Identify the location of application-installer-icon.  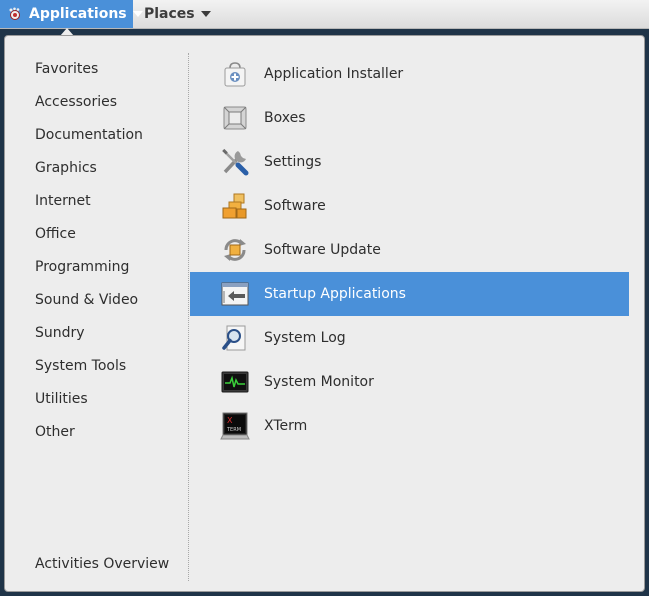
(235, 74).